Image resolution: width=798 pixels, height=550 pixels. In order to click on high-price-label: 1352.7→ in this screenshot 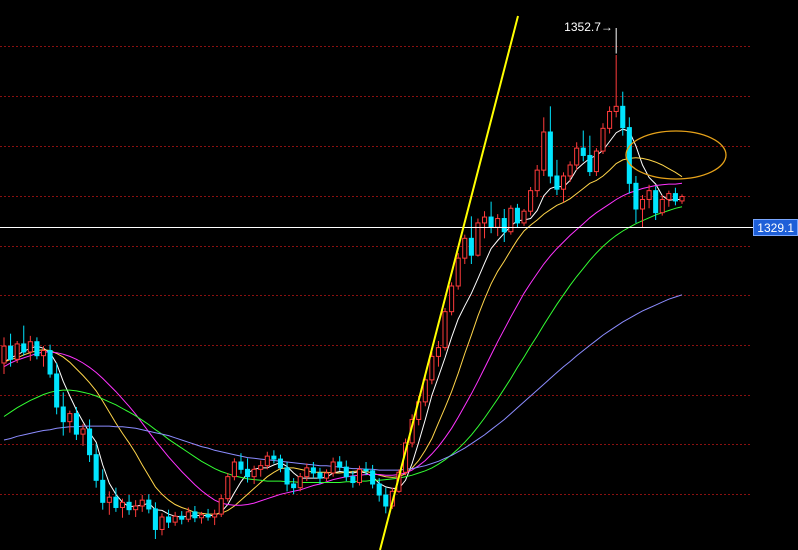, I will do `click(588, 27)`.